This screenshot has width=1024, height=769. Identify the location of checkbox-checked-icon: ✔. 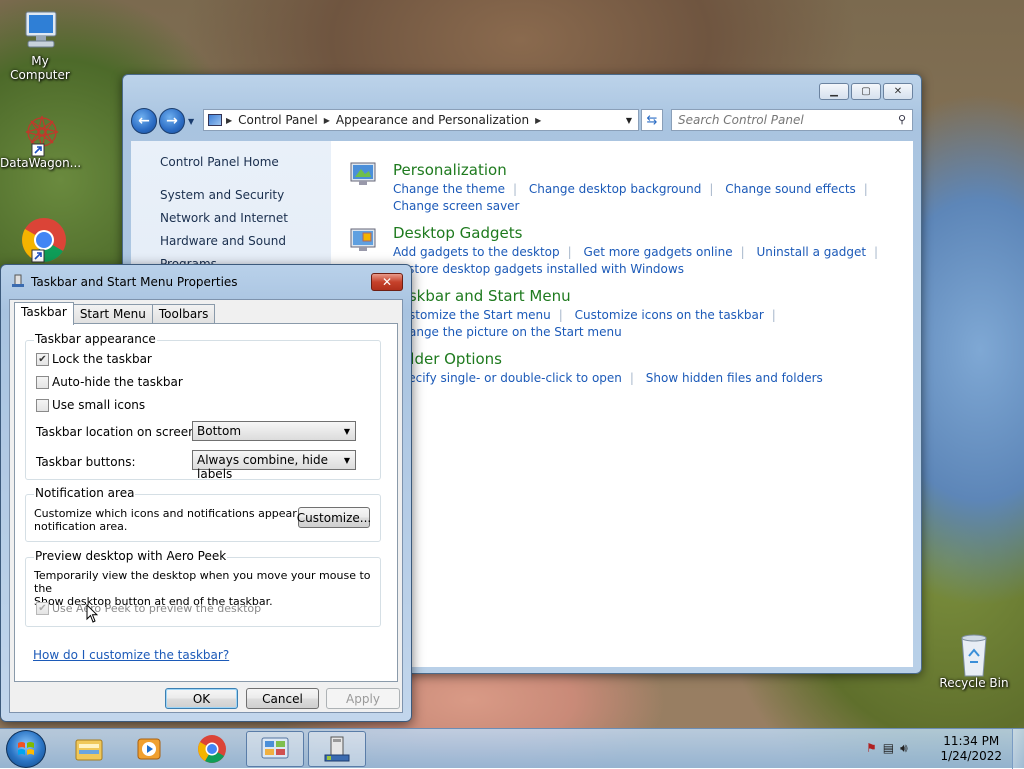
(42, 359).